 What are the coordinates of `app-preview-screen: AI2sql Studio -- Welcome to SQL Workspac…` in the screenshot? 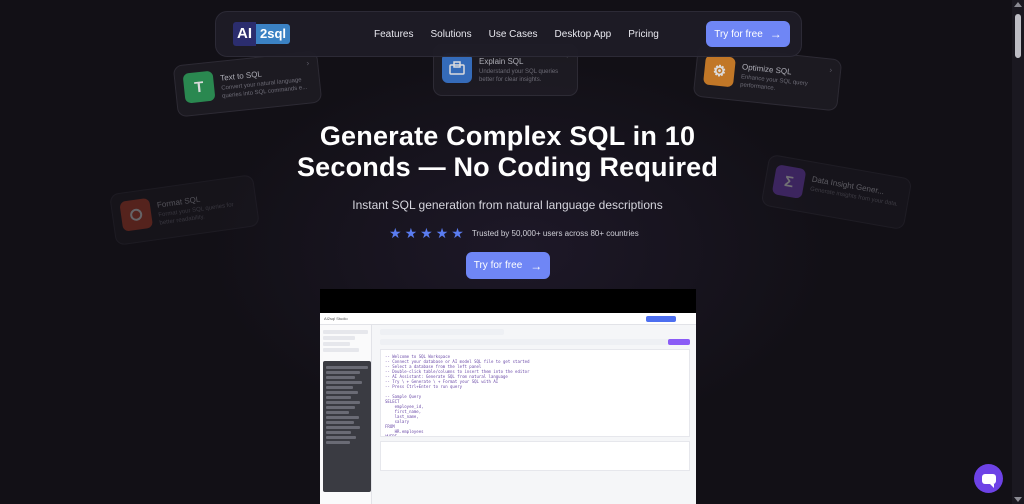 It's located at (508, 408).